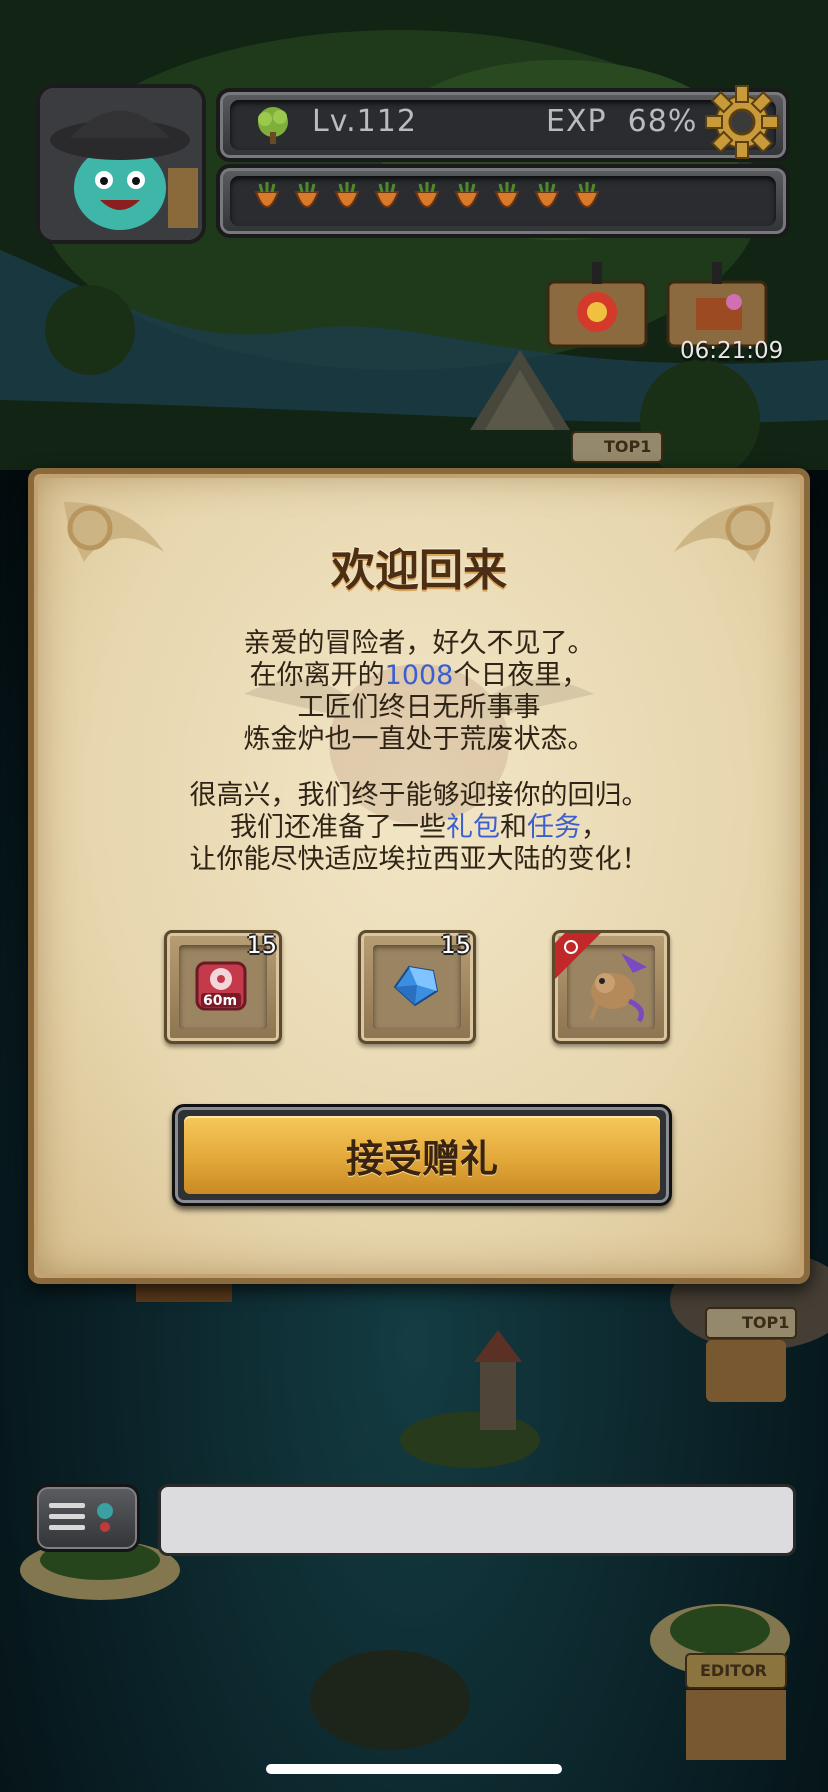  I want to click on tree-icon, so click(273, 125).